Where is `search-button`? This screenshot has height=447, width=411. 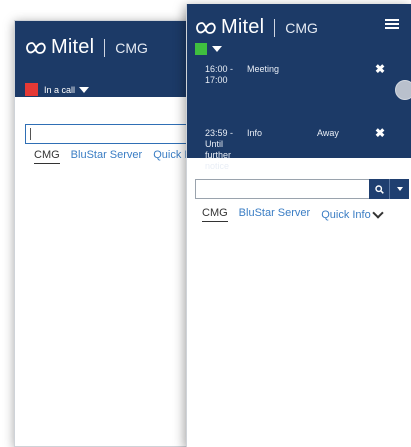 search-button is located at coordinates (379, 189).